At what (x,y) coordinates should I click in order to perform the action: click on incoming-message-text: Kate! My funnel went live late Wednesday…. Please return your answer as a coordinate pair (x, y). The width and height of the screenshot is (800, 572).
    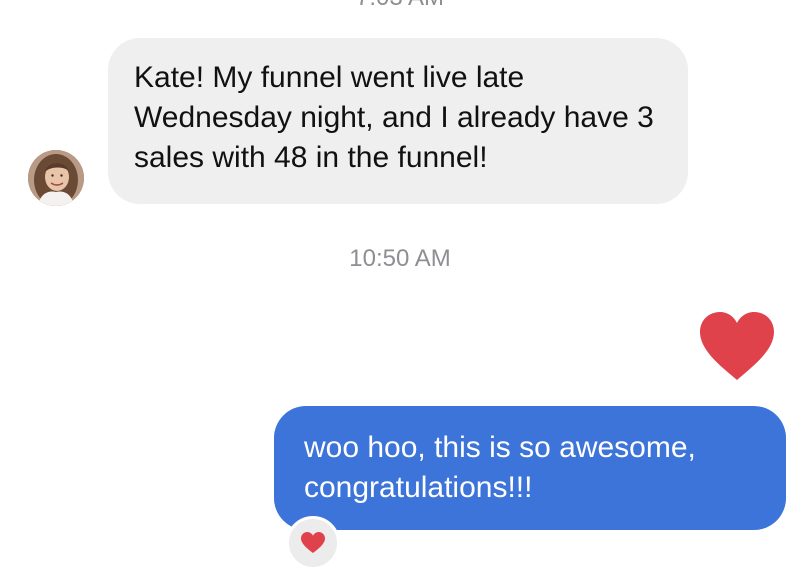
    Looking at the image, I should click on (394, 117).